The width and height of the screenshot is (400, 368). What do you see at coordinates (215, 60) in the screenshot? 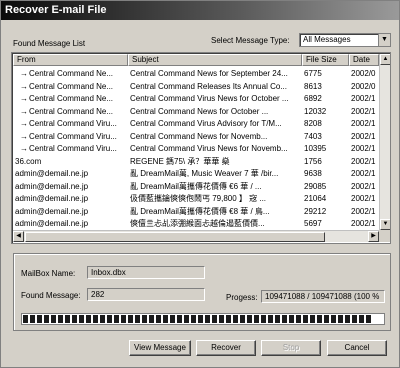
I see `column-header-subject: Subject` at bounding box center [215, 60].